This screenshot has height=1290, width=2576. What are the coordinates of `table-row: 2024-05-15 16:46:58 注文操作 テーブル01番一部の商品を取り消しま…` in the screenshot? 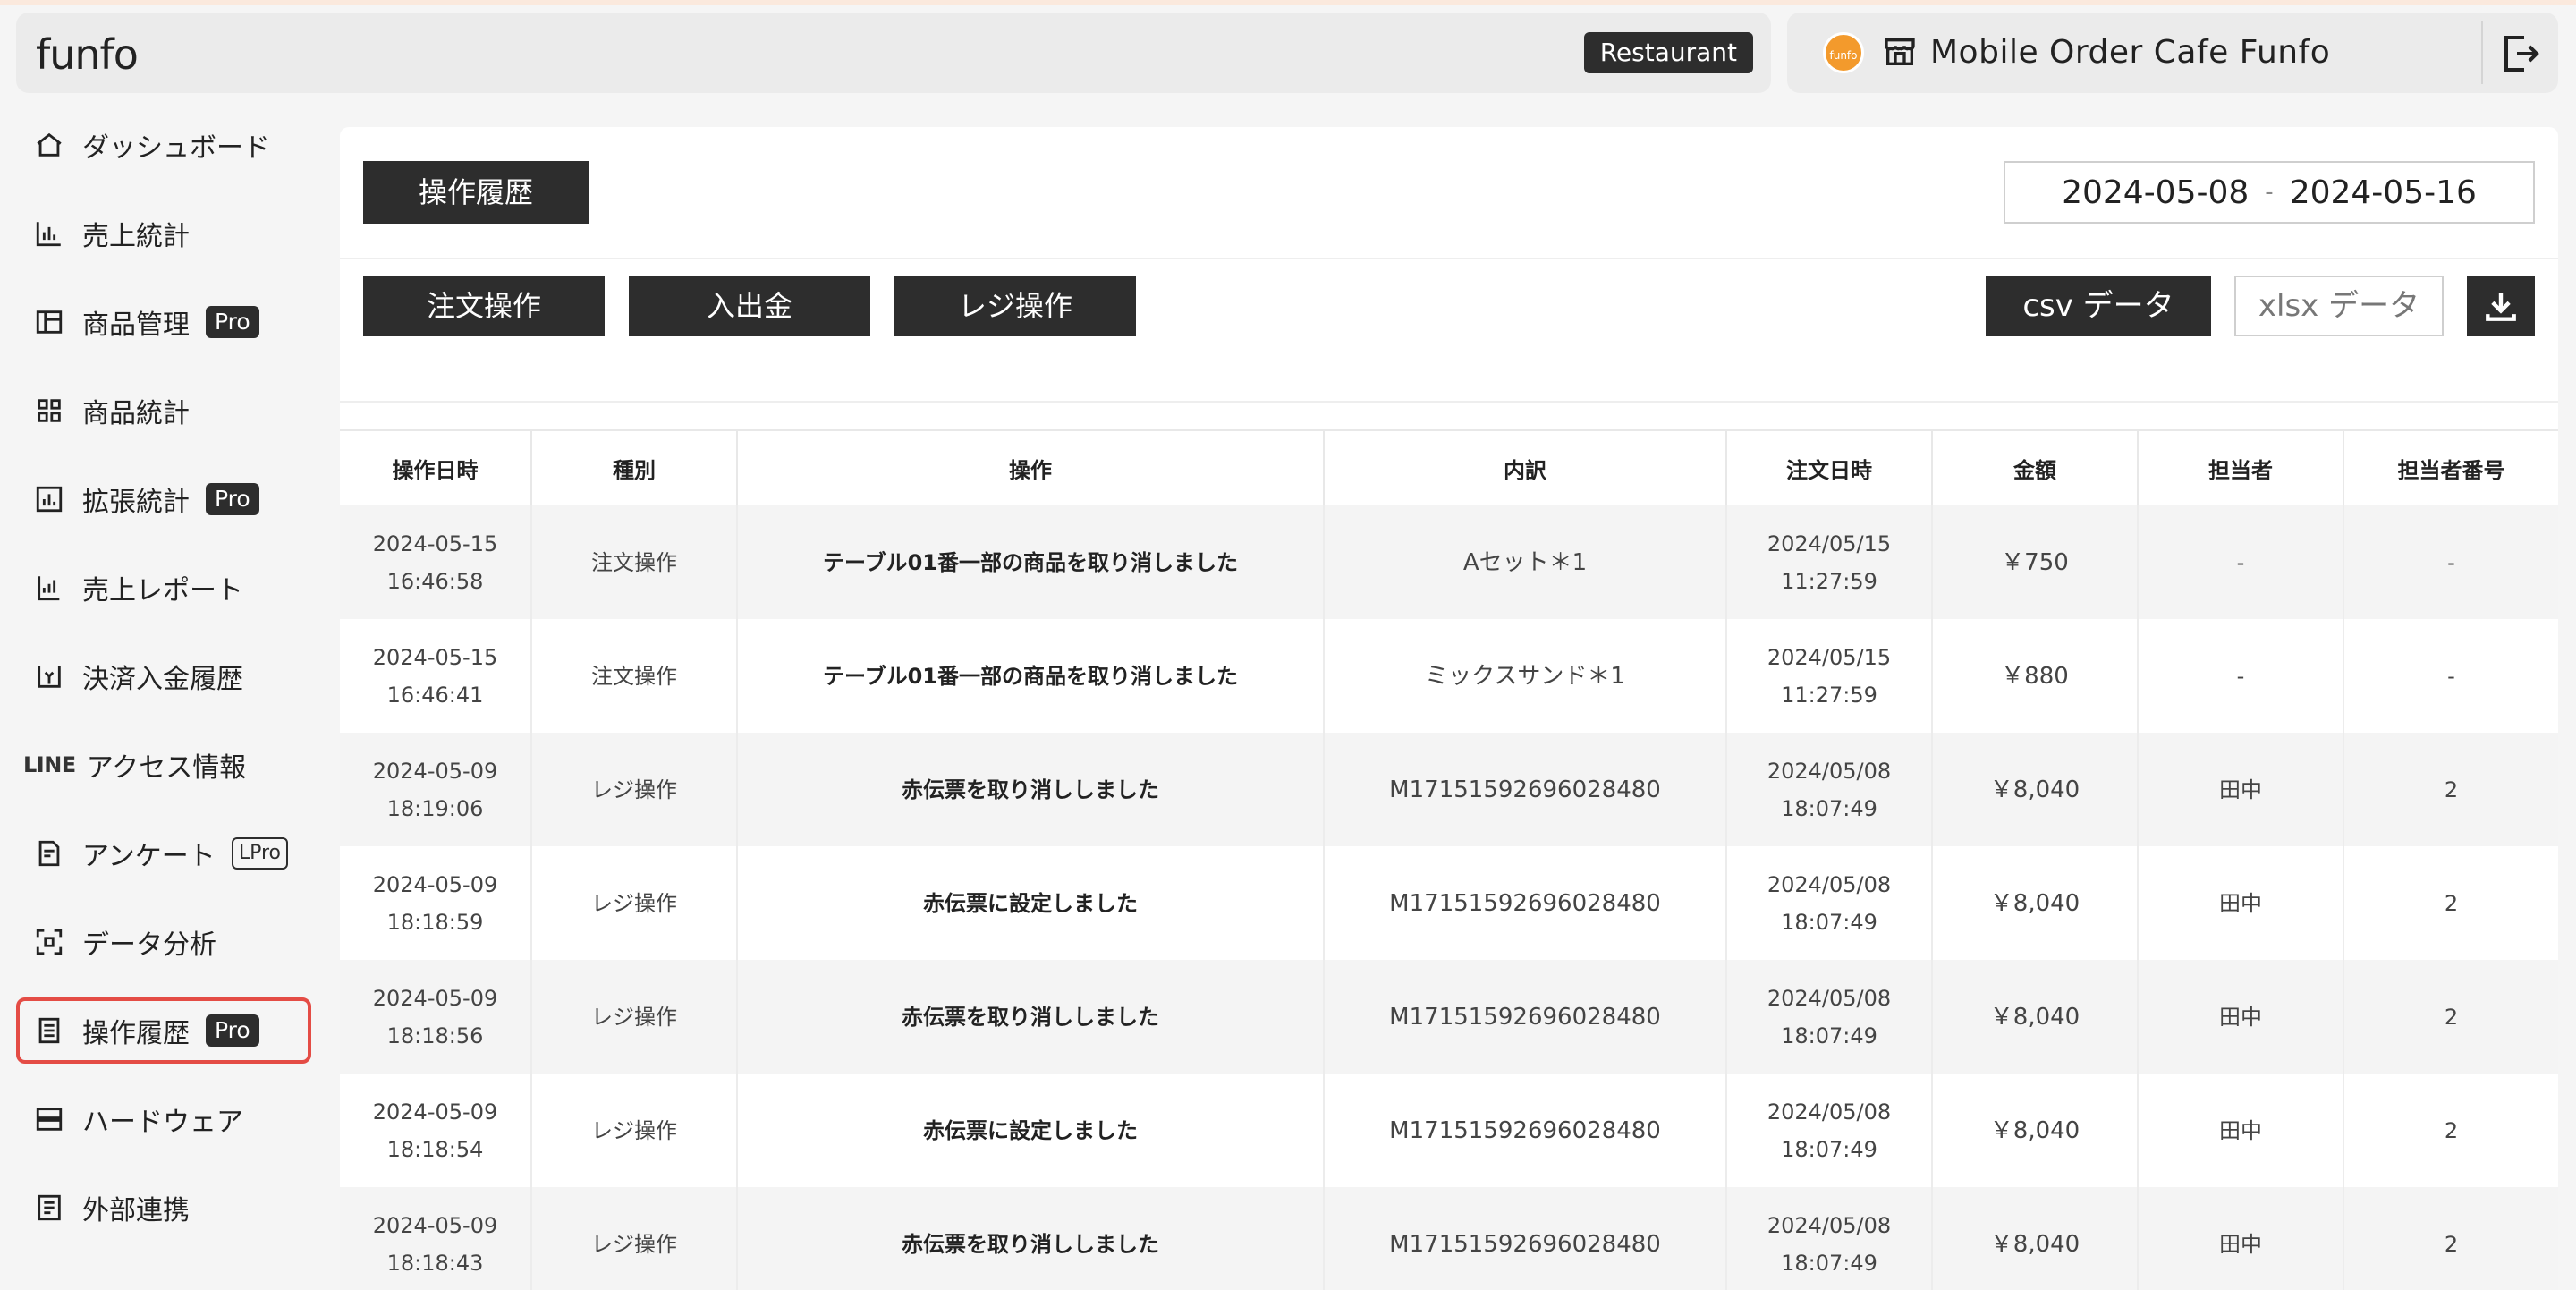 It's located at (1449, 562).